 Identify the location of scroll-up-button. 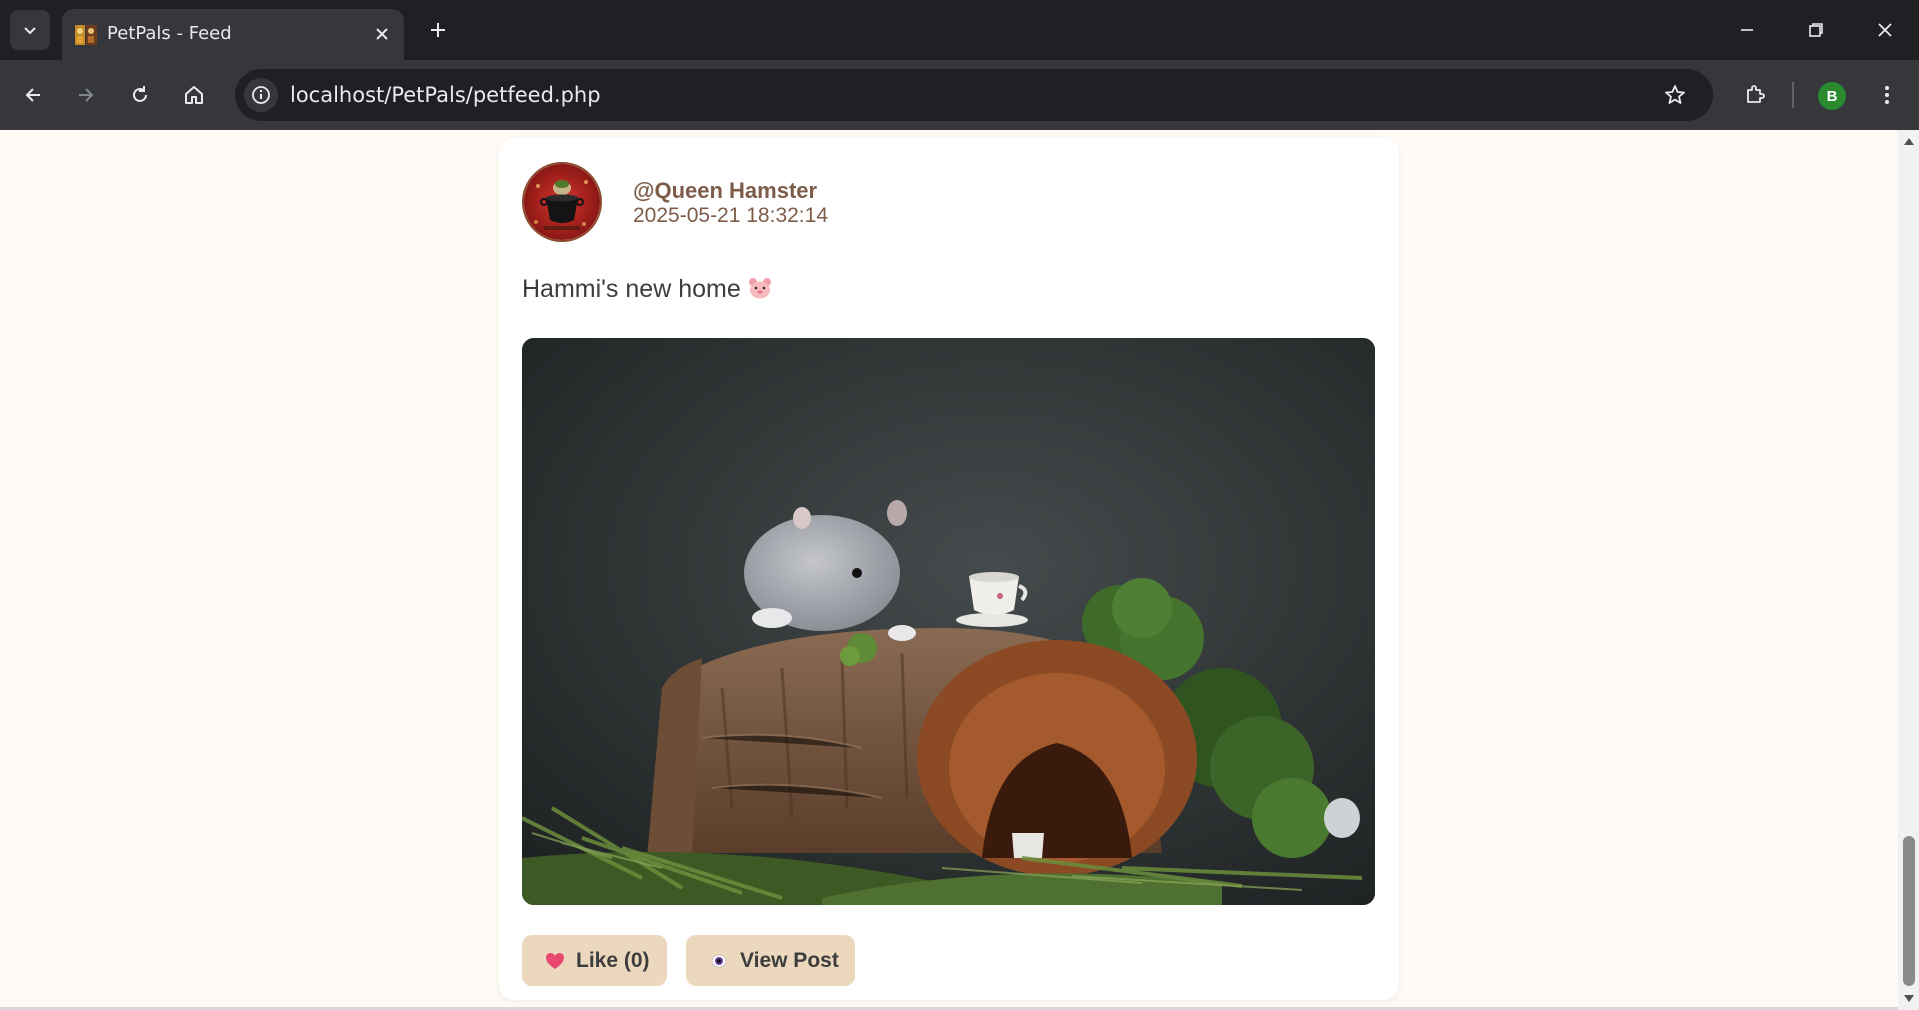
(1908, 141).